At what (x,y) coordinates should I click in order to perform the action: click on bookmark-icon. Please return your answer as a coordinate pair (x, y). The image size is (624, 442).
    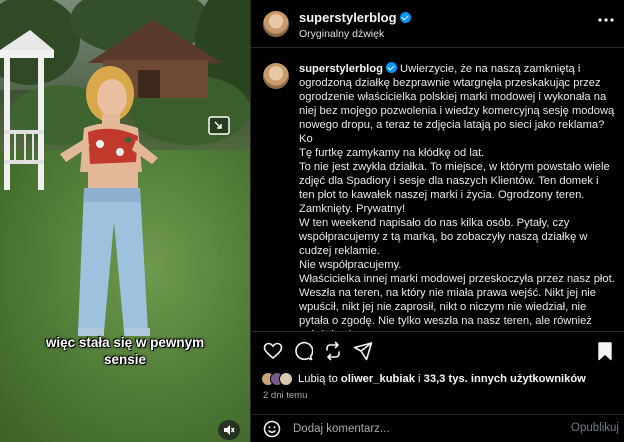
    Looking at the image, I should click on (605, 351).